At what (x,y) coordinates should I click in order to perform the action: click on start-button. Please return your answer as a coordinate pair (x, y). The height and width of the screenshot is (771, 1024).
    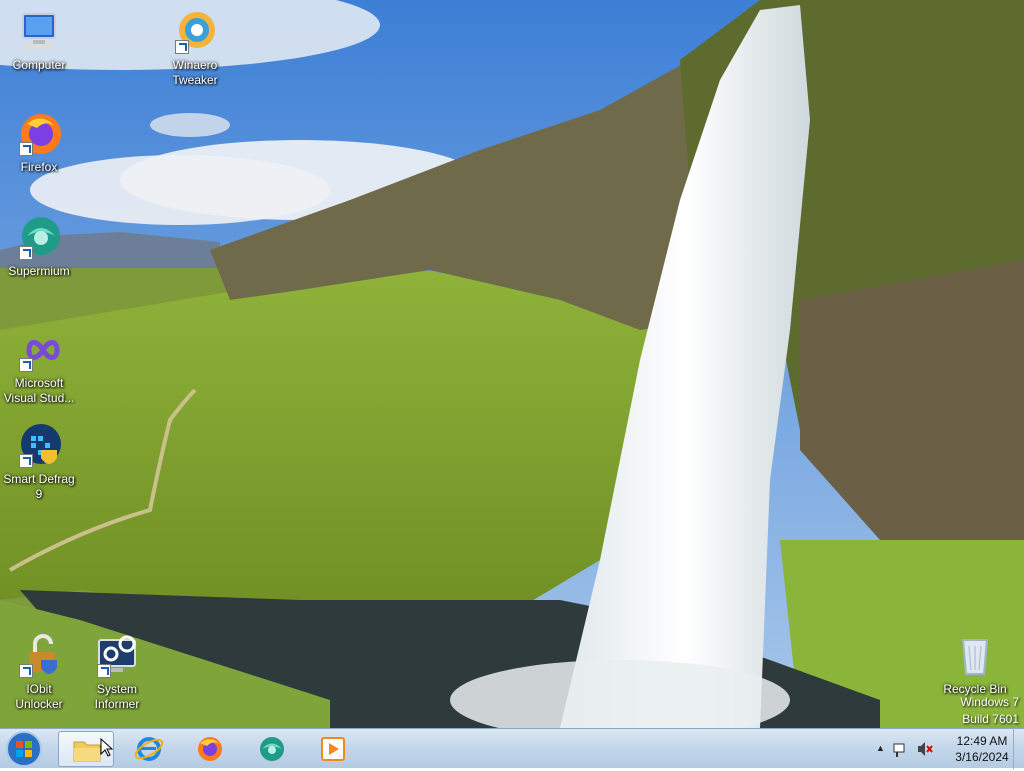
    Looking at the image, I should click on (24, 749).